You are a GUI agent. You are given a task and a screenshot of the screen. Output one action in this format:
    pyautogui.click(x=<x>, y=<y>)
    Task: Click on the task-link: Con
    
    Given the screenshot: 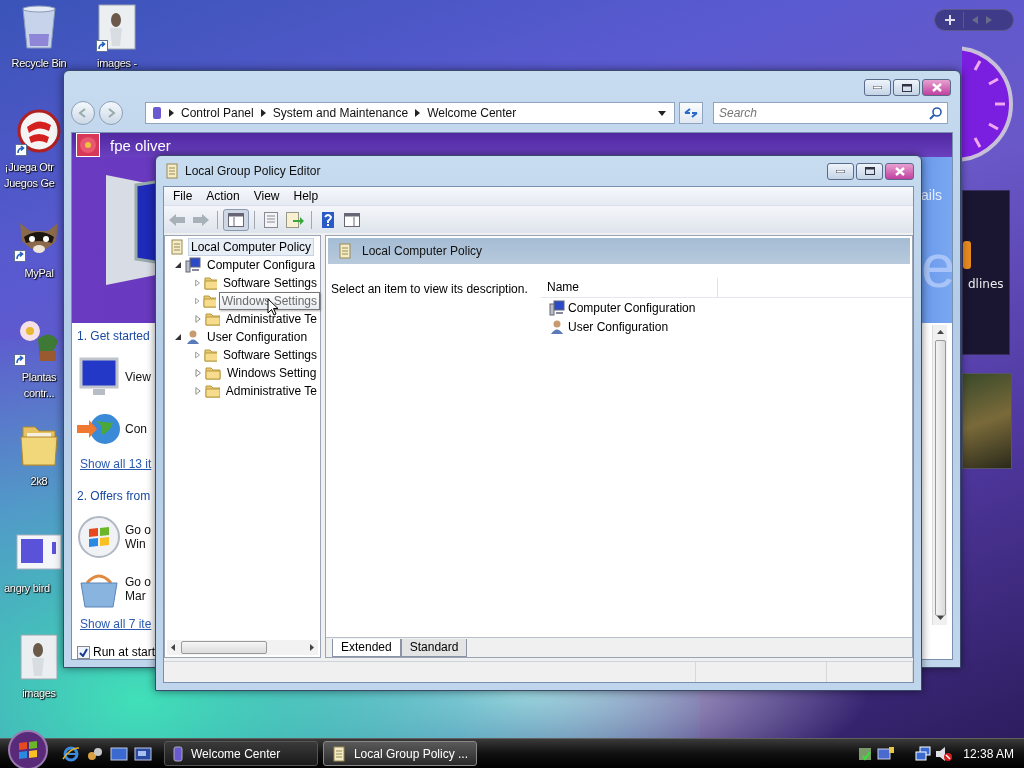 What is the action you would take?
    pyautogui.click(x=136, y=429)
    